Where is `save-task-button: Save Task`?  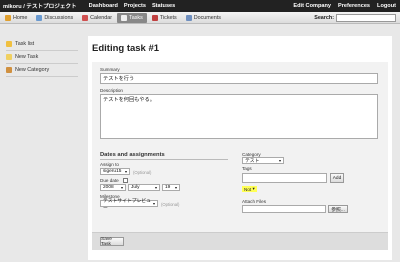 save-task-button: Save Task is located at coordinates (112, 242).